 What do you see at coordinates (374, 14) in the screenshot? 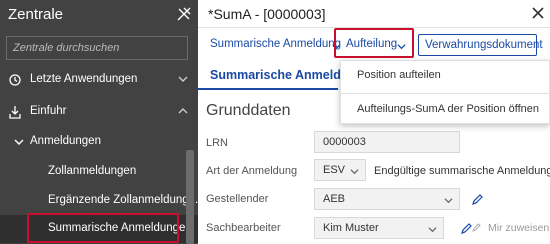
I see `document-header: *SumA - [0000003]` at bounding box center [374, 14].